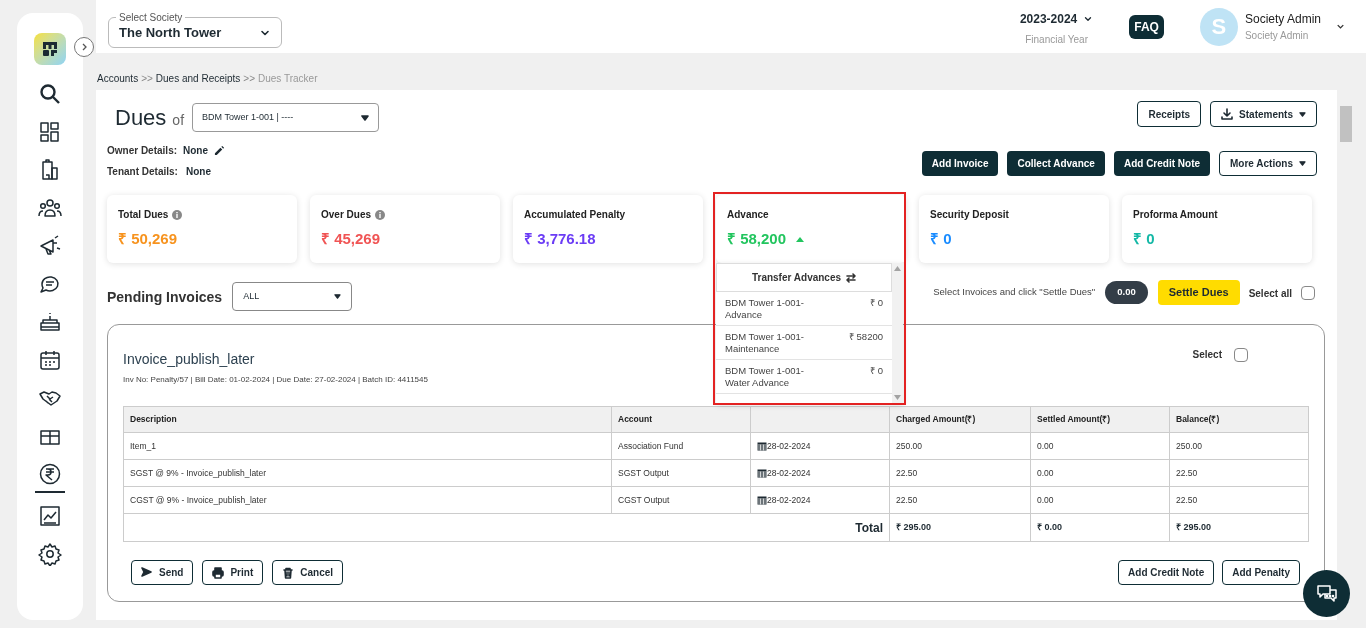 Image resolution: width=1366 pixels, height=628 pixels. I want to click on field-label: Owner Details:, so click(142, 151).